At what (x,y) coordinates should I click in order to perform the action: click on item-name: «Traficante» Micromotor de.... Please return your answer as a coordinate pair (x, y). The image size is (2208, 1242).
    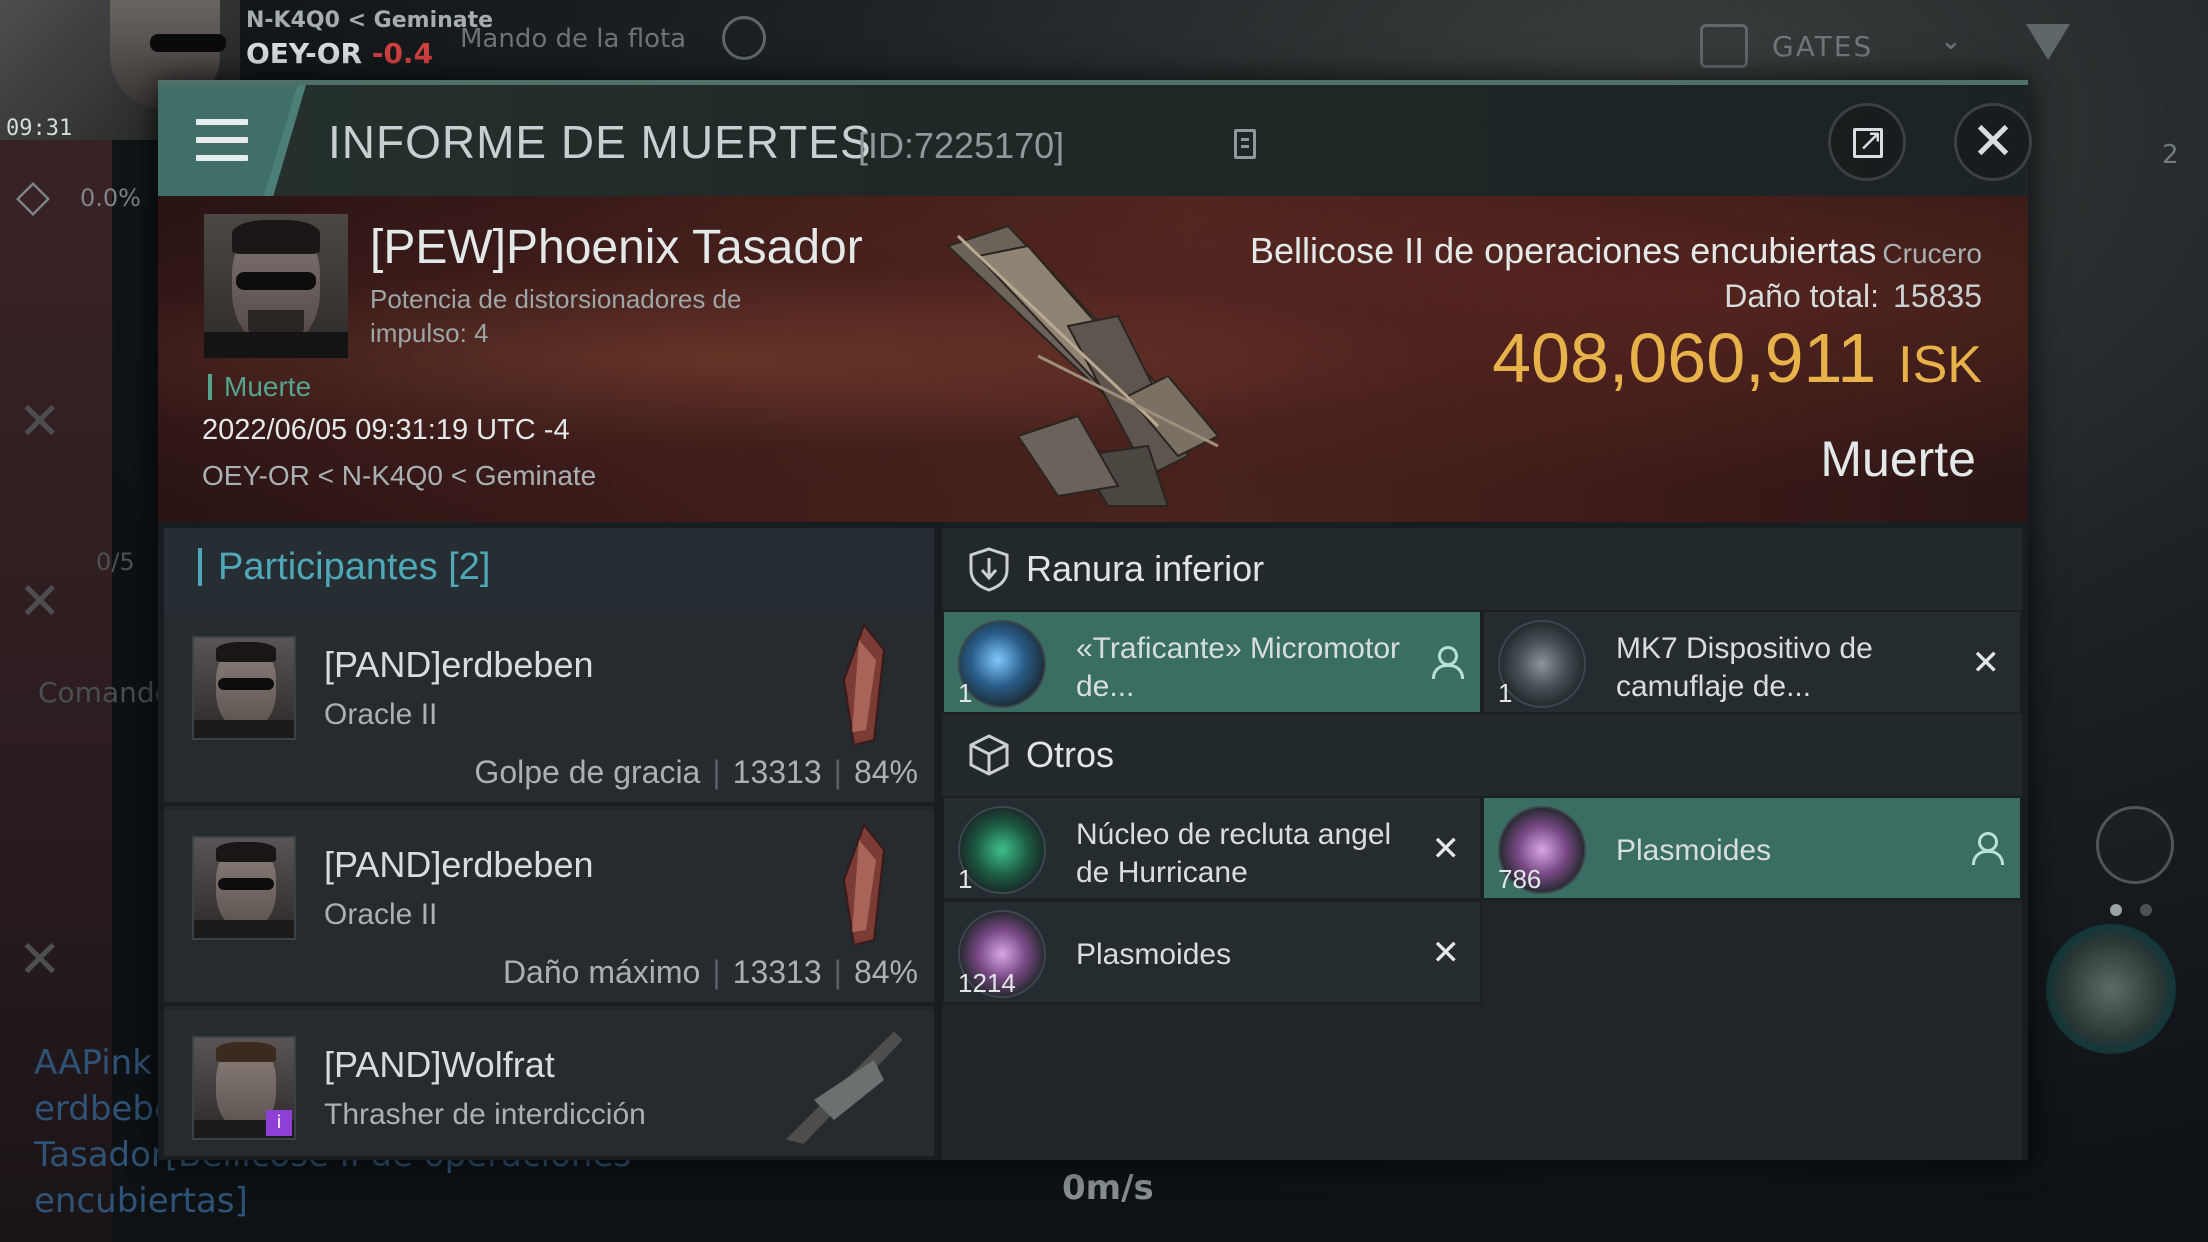
    Looking at the image, I should click on (1238, 667).